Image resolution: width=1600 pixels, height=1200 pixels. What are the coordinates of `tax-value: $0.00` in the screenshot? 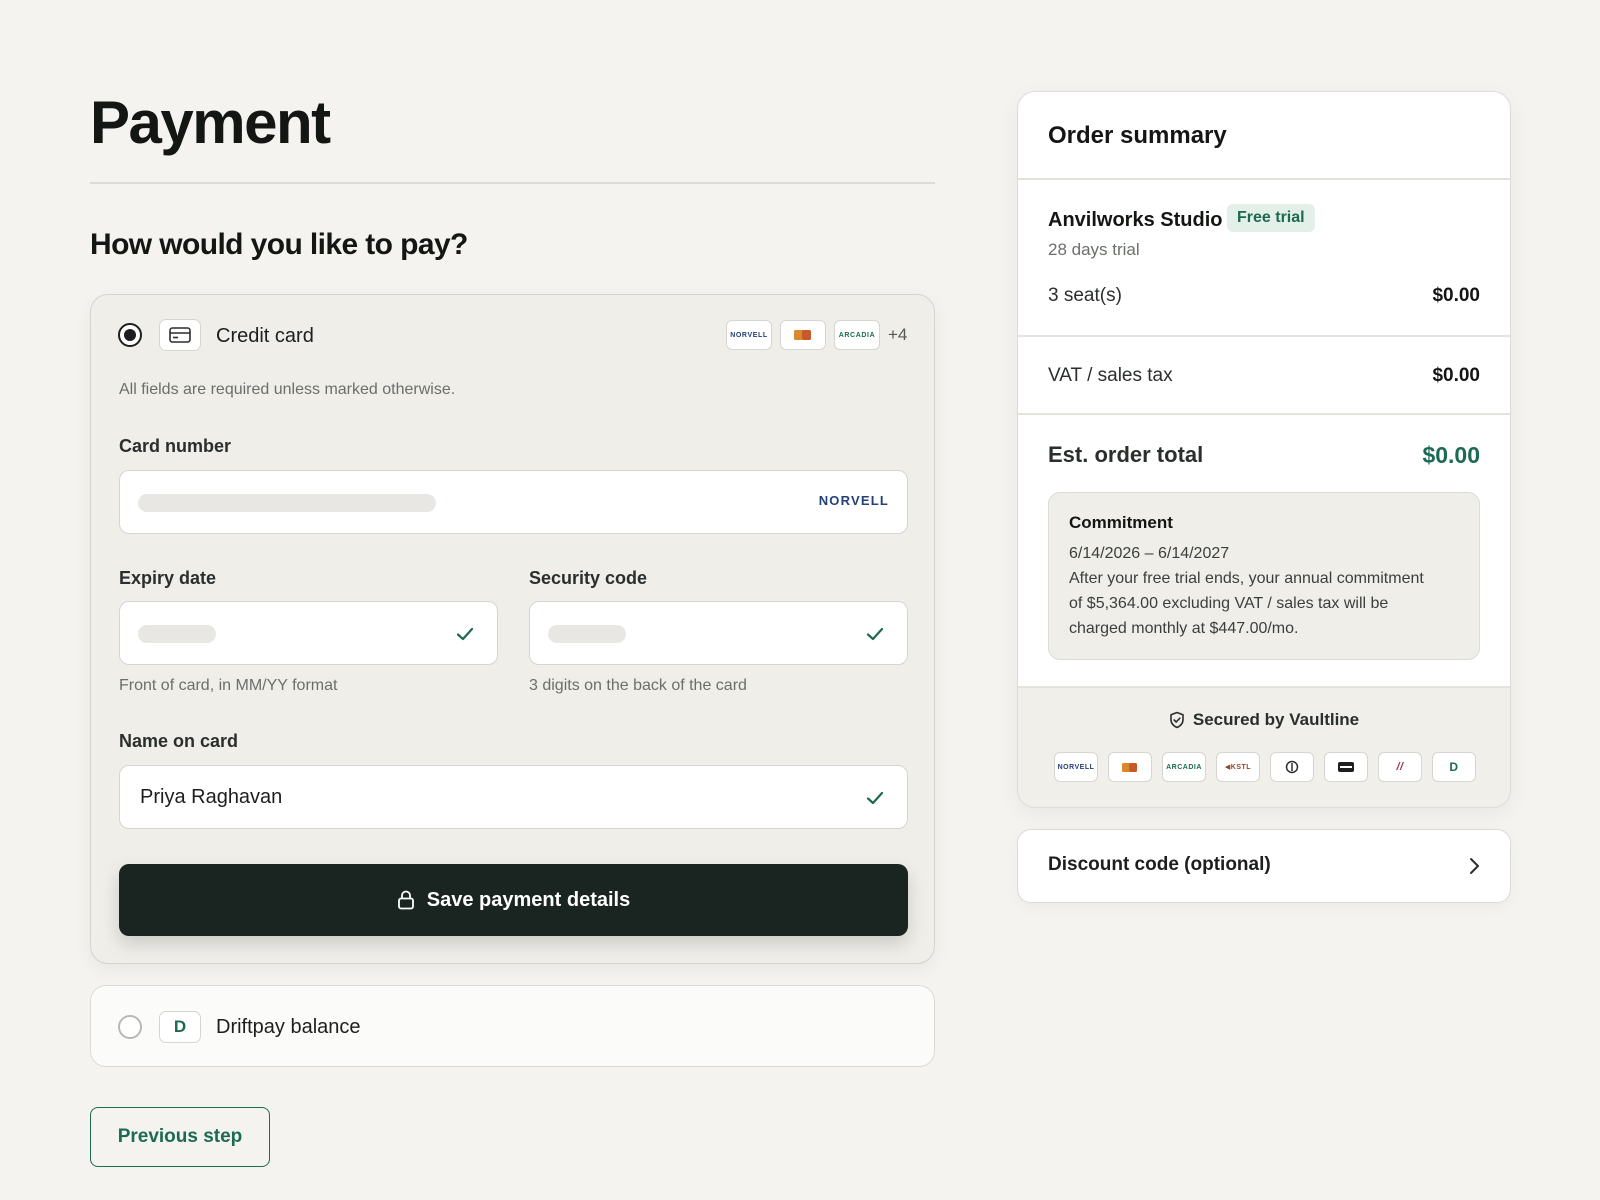 It's located at (1456, 375).